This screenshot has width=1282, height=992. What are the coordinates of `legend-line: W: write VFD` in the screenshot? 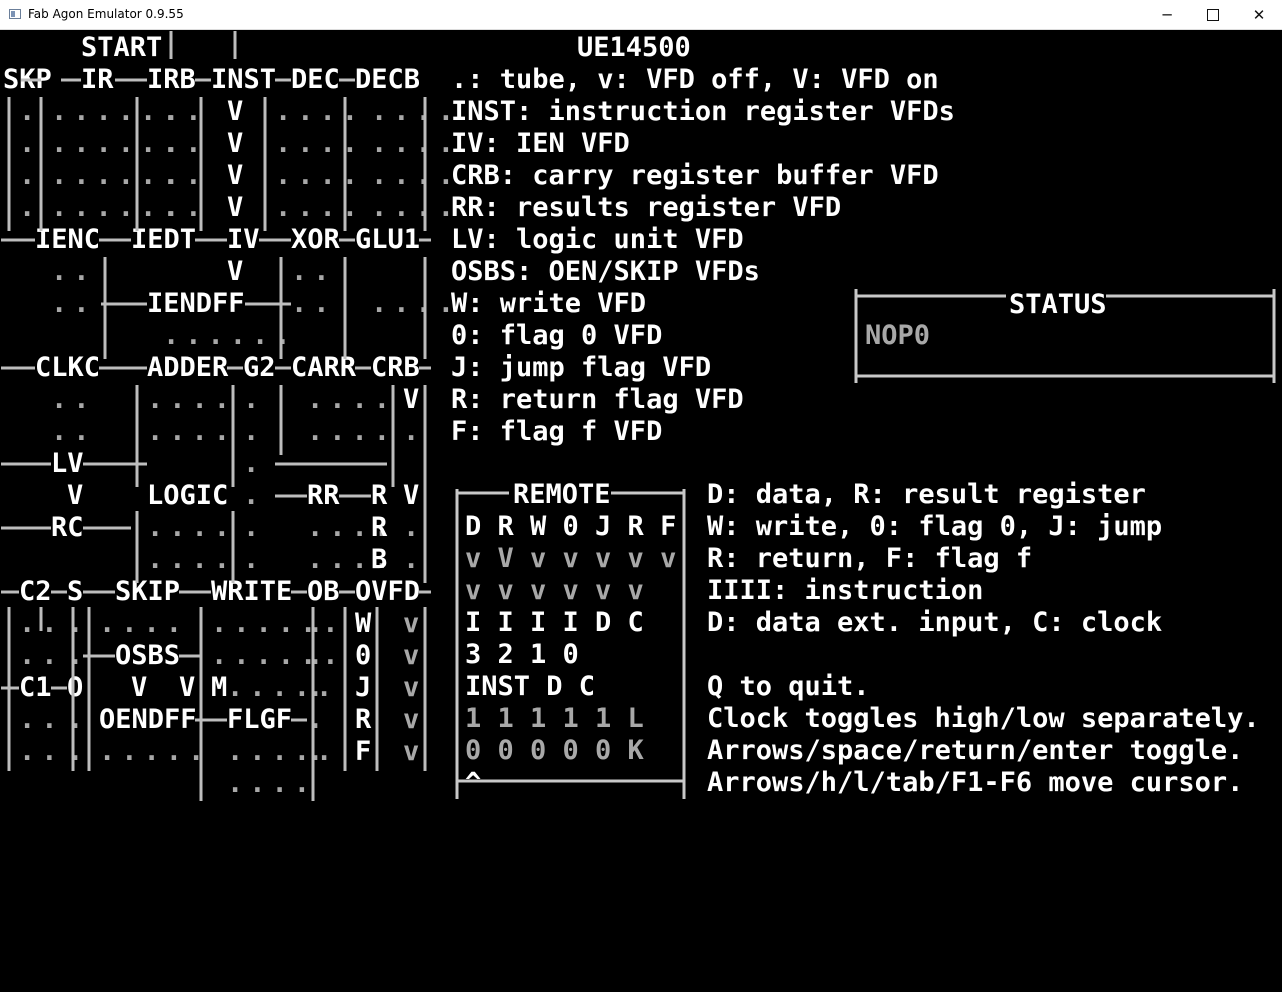 It's located at (548, 303).